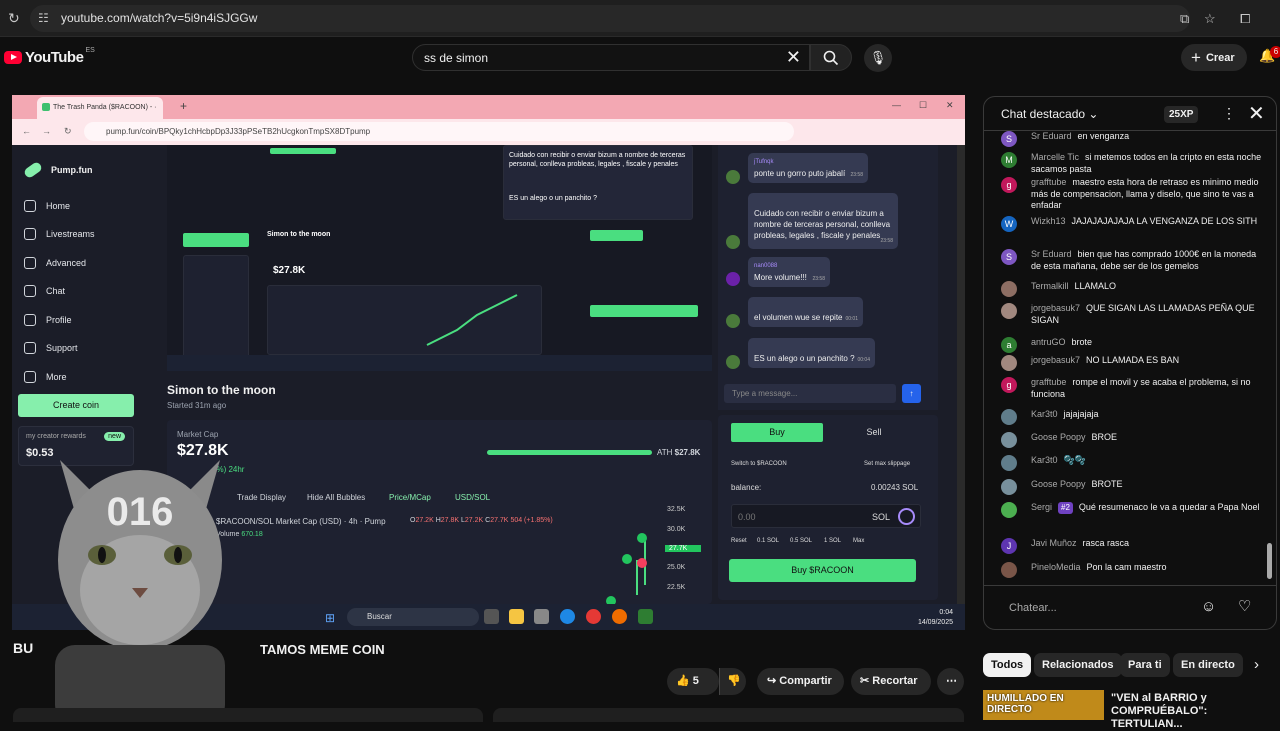 Image resolution: width=1280 pixels, height=731 pixels. Describe the element at coordinates (822, 570) in the screenshot. I see `buy-token-button: Buy $RACOON` at that location.